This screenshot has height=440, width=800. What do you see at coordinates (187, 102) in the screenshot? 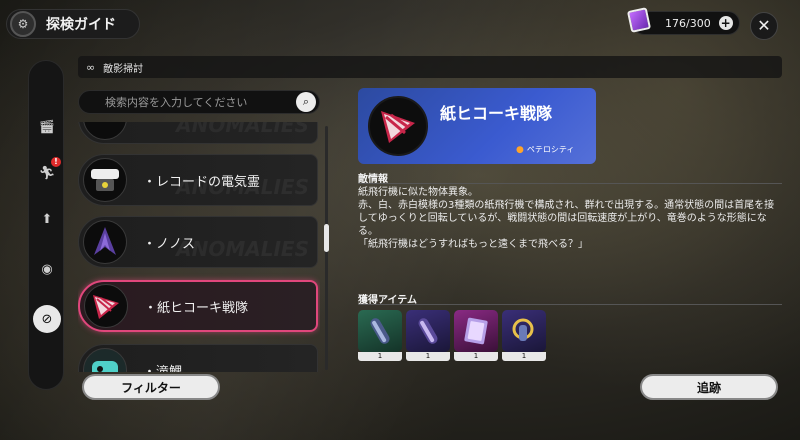
I see `search-input` at bounding box center [187, 102].